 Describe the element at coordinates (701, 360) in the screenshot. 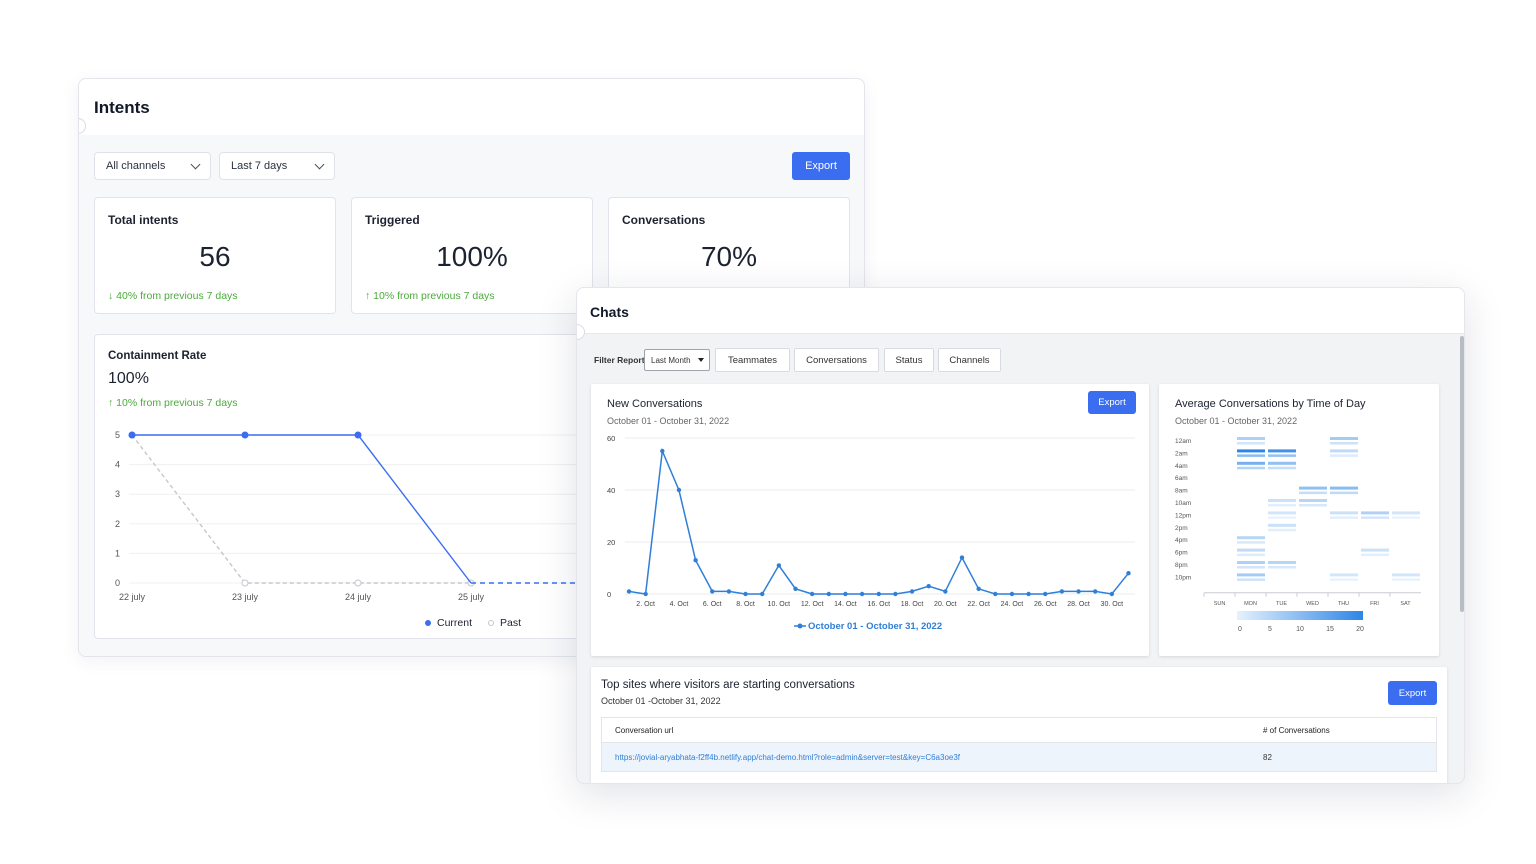

I see `caret-down-icon` at that location.